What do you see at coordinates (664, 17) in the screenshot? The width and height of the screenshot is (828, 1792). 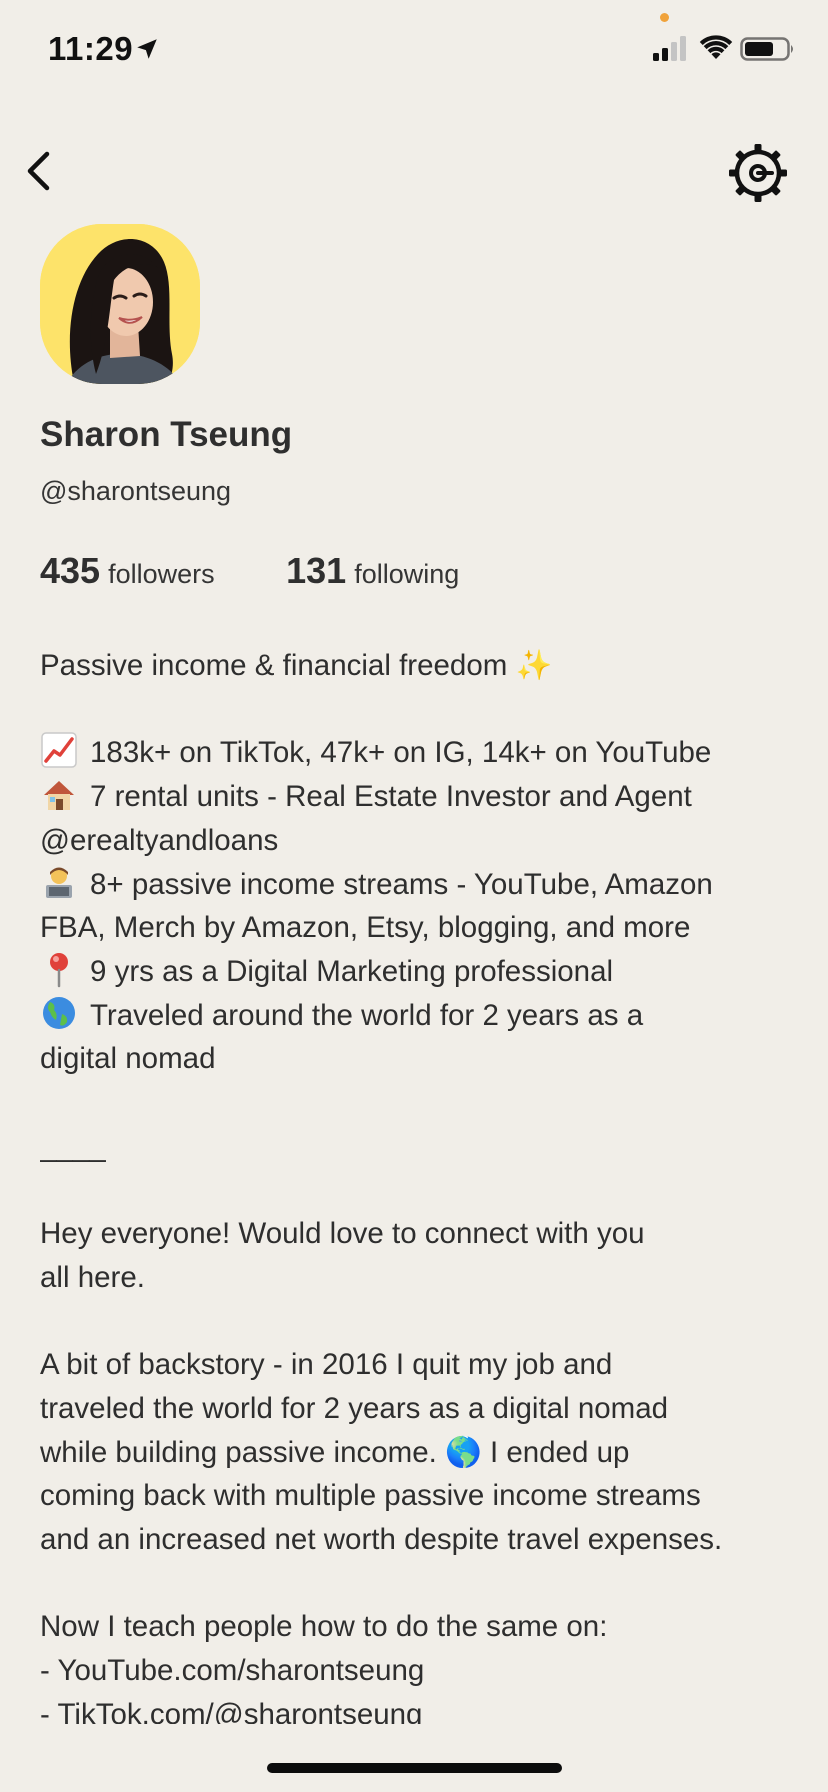 I see `privacy-indicator-dot` at bounding box center [664, 17].